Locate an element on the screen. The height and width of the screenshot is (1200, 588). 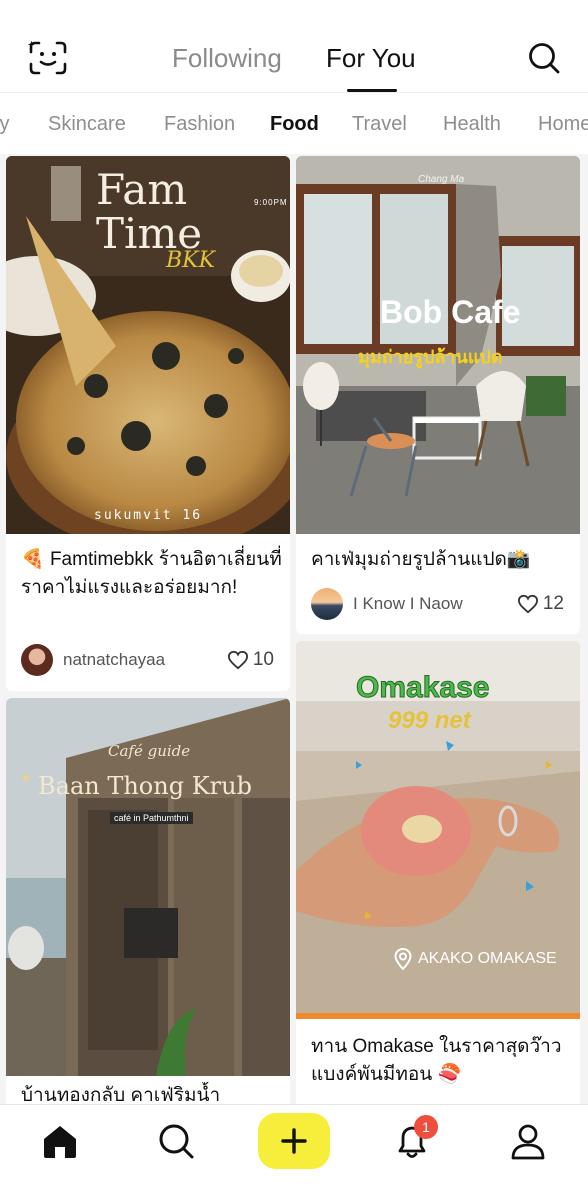
like-button: 10 is located at coordinates (250, 660).